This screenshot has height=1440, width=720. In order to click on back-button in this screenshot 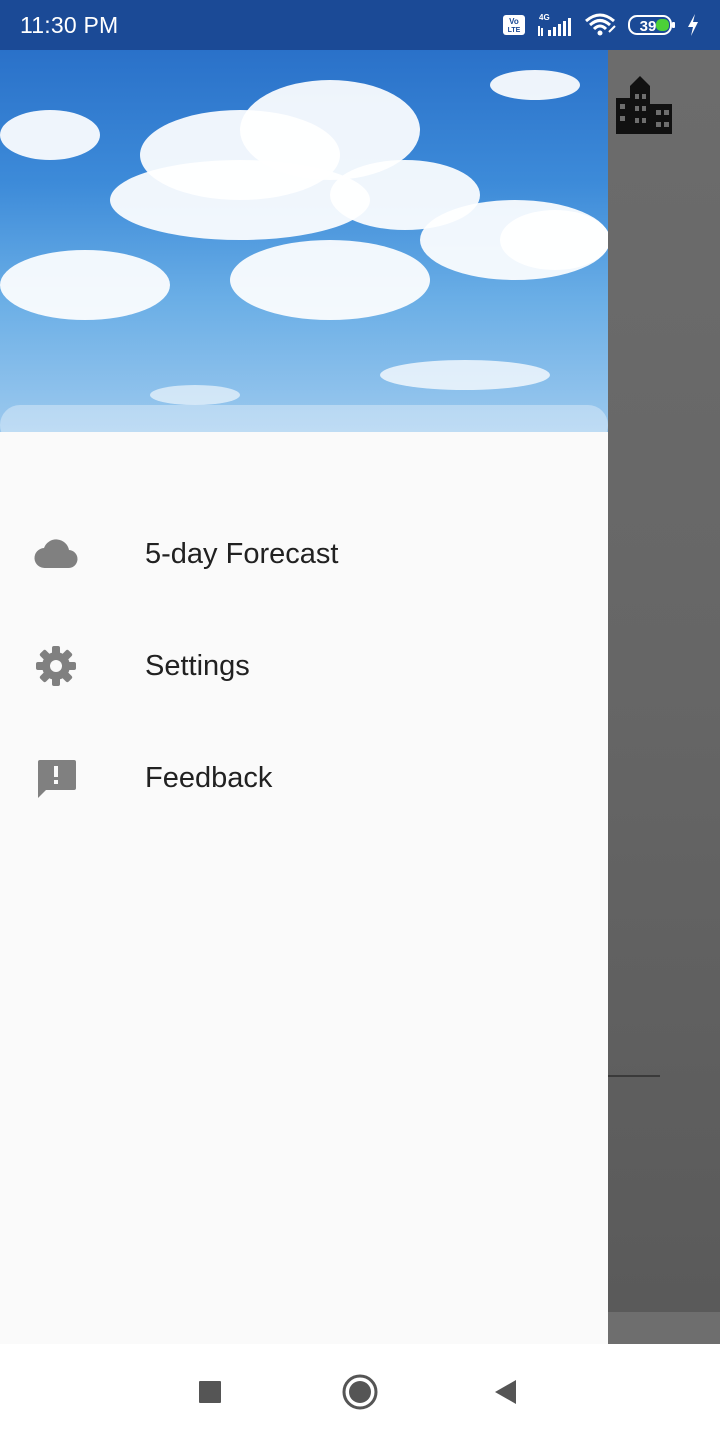, I will do `click(506, 1392)`.